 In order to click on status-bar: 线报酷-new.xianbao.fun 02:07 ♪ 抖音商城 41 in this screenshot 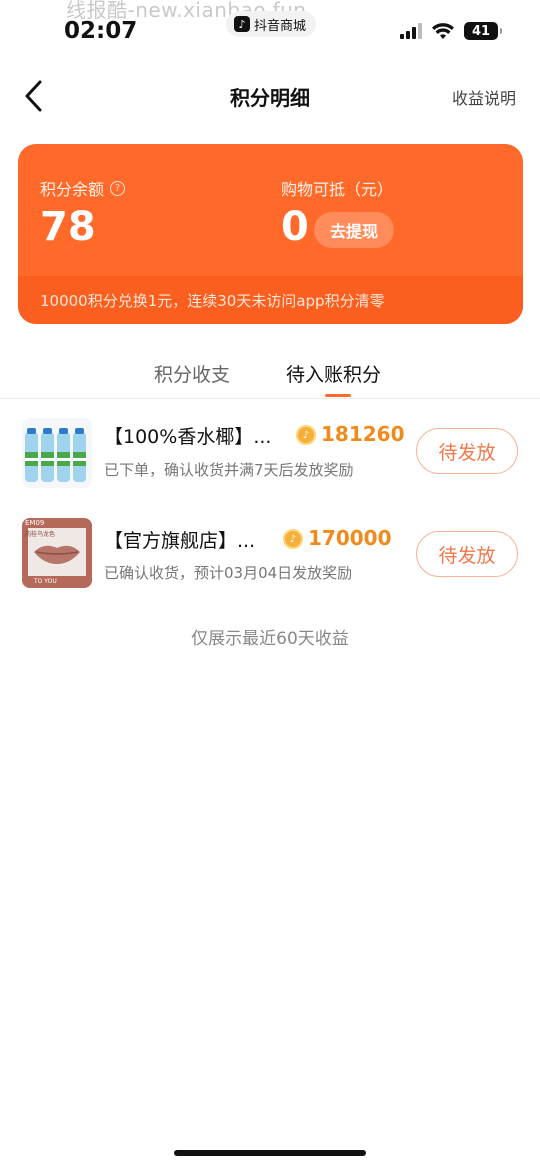, I will do `click(270, 25)`.